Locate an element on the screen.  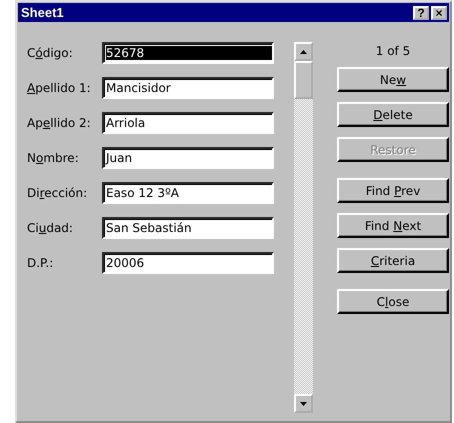
field-label: Nombre: is located at coordinates (53, 158).